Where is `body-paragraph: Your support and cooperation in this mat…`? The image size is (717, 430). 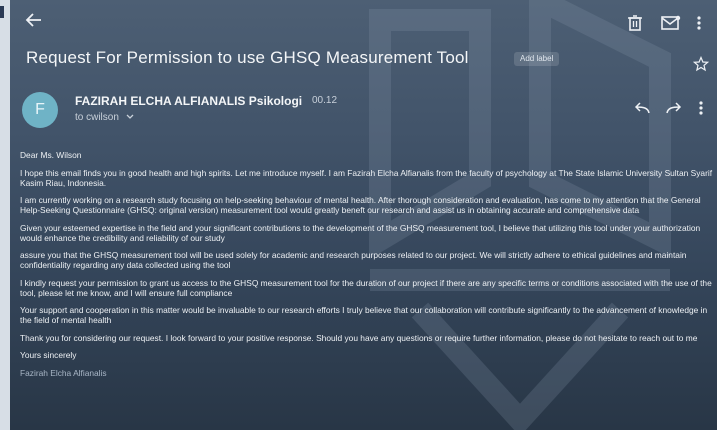 body-paragraph: Your support and cooperation in this mat… is located at coordinates (364, 315).